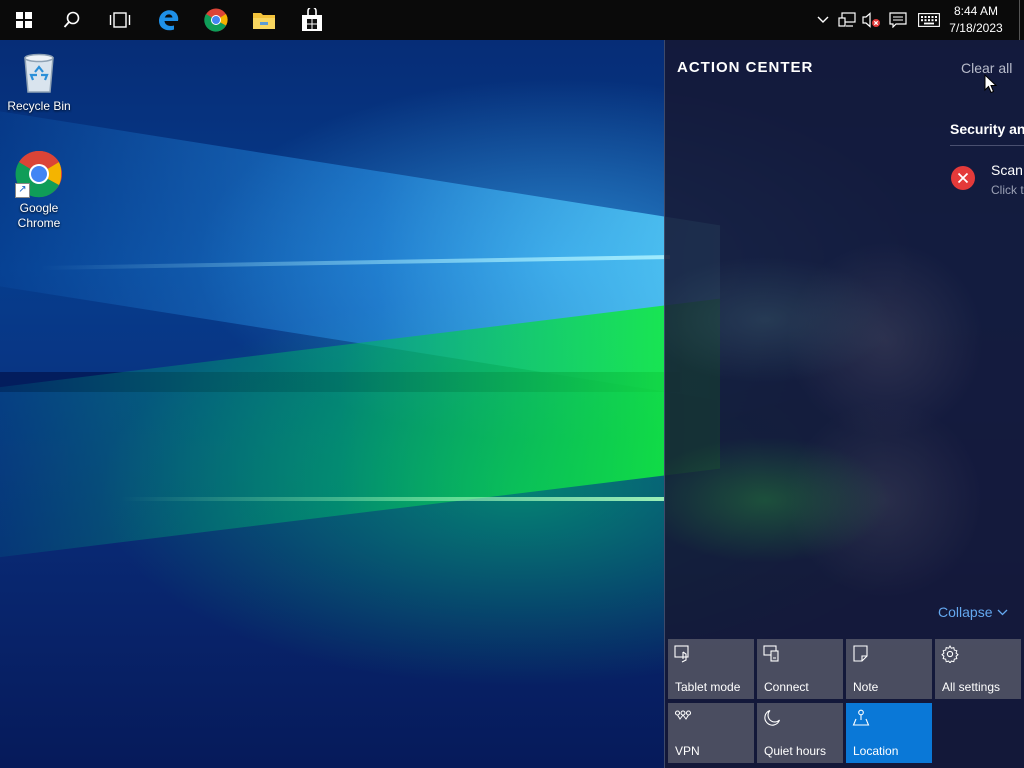  Describe the element at coordinates (971, 687) in the screenshot. I see `tile-label: All settings` at that location.